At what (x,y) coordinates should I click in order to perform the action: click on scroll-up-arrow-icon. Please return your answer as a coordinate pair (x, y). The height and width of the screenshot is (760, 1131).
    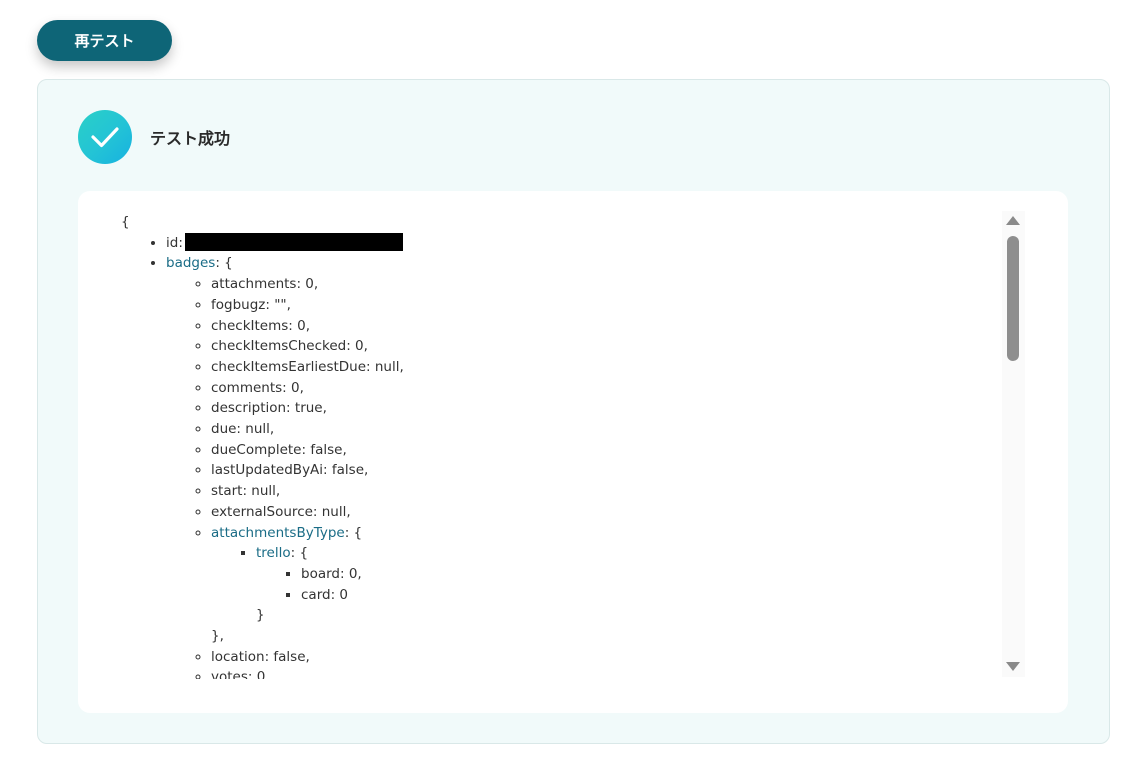
    Looking at the image, I should click on (1013, 220).